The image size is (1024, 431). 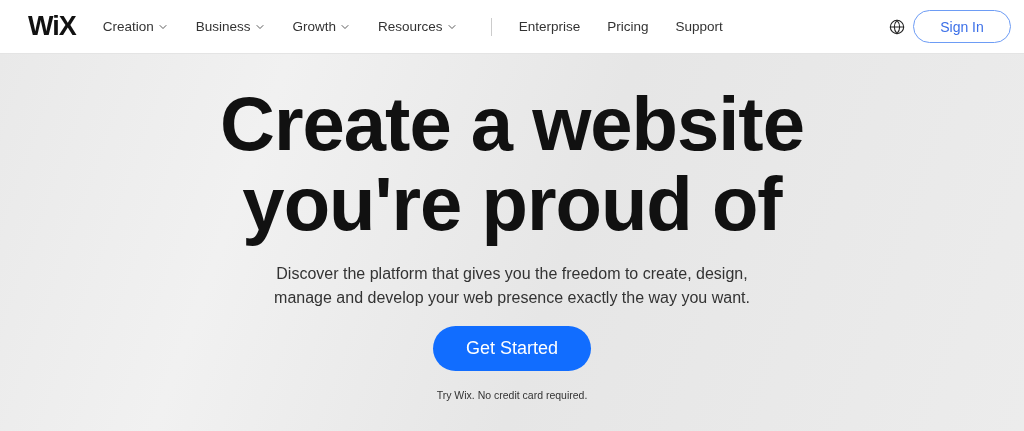 What do you see at coordinates (418, 26) in the screenshot?
I see `nav-menu: Resources` at bounding box center [418, 26].